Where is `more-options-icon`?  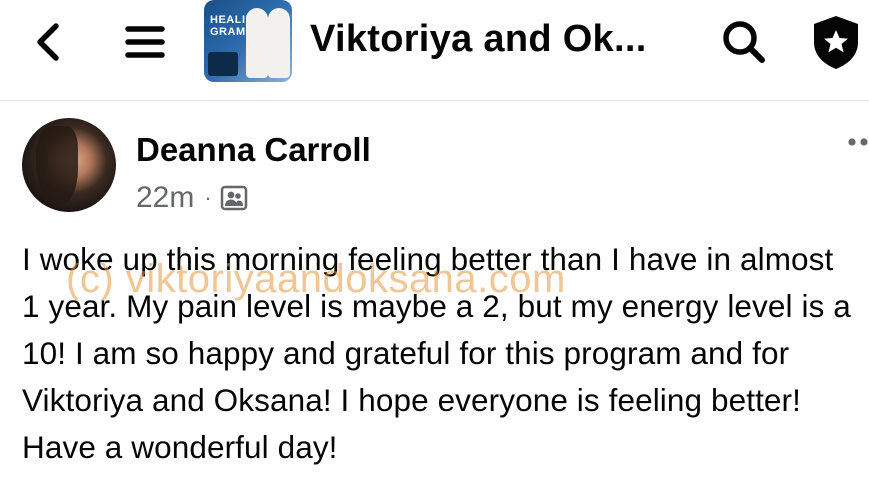
more-options-icon is located at coordinates (858, 142).